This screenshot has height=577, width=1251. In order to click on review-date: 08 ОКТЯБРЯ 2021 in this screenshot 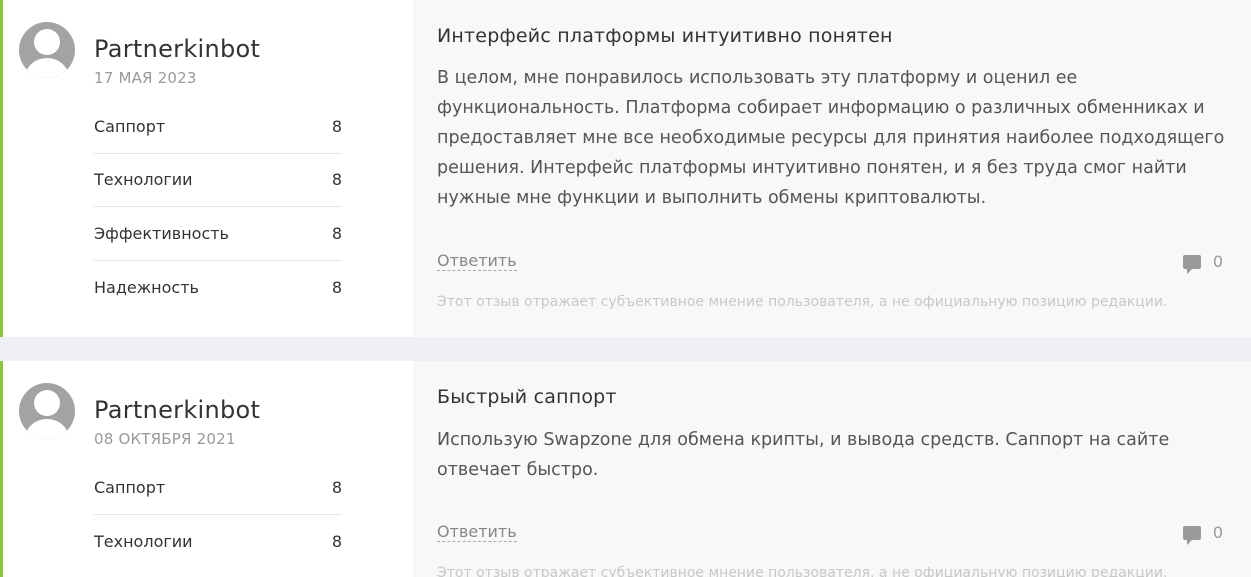, I will do `click(165, 439)`.